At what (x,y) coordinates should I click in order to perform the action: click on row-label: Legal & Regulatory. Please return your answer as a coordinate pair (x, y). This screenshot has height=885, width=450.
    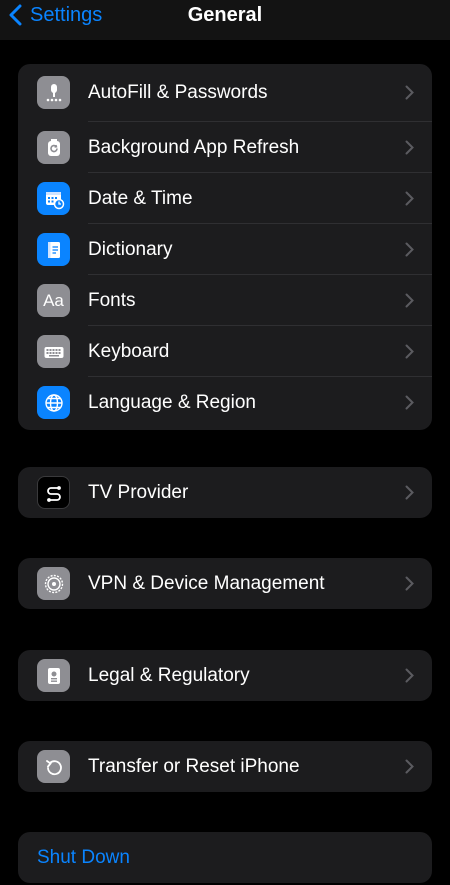
    Looking at the image, I should click on (169, 675).